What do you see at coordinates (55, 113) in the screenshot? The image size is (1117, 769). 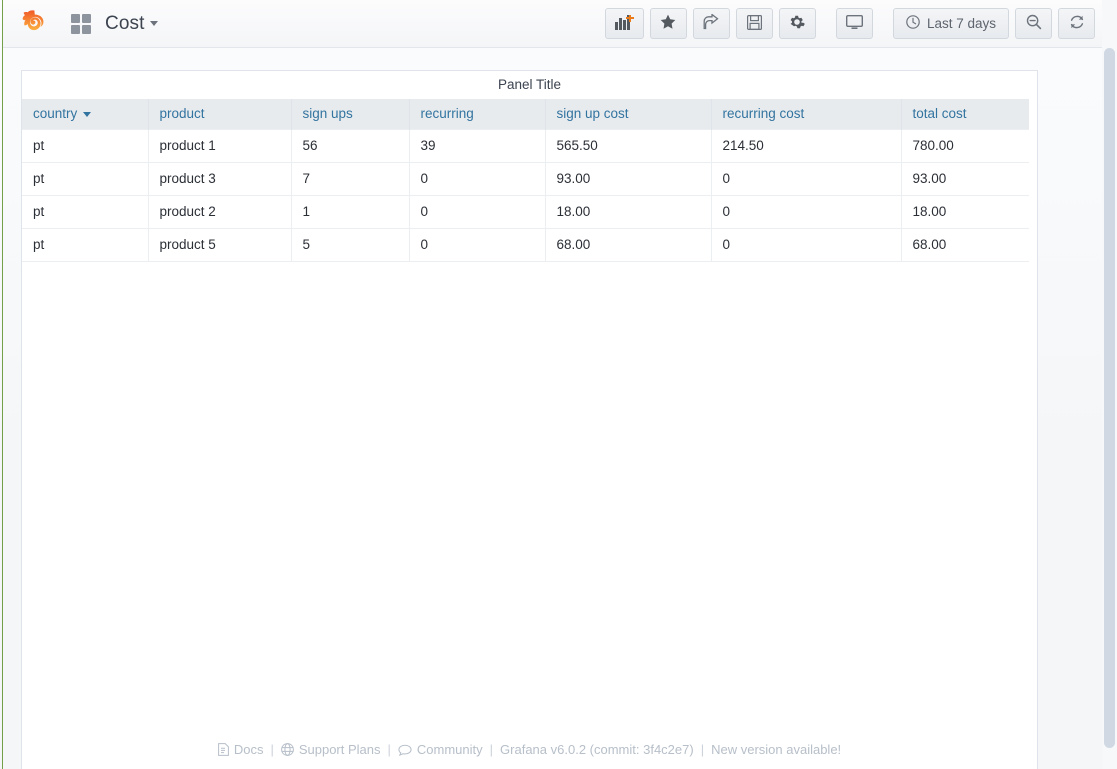 I see `column-header-label: country` at bounding box center [55, 113].